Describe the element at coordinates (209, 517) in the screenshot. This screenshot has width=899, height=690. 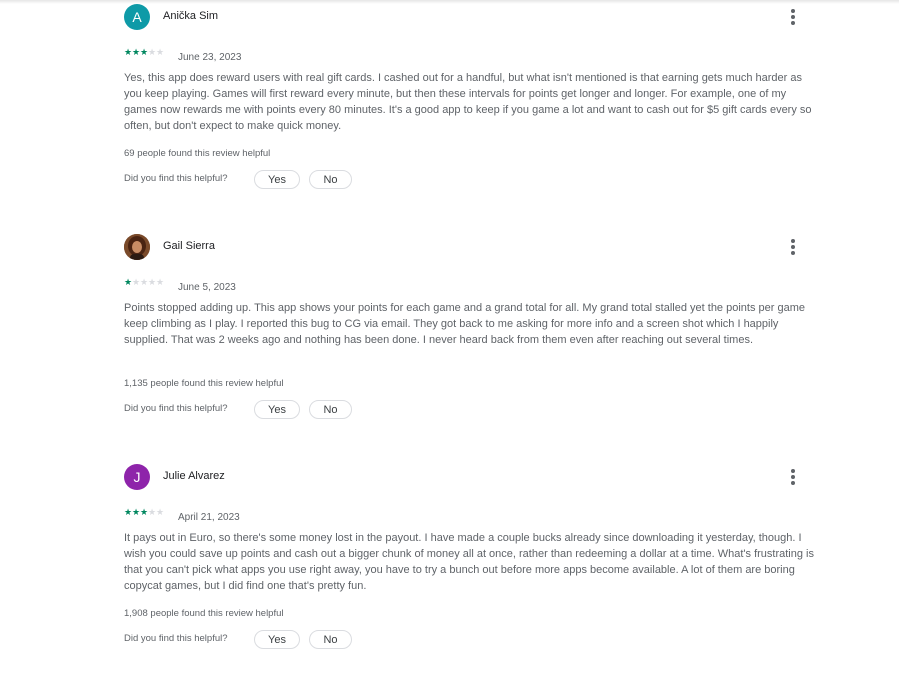
I see `review-date: April 21, 2023` at that location.